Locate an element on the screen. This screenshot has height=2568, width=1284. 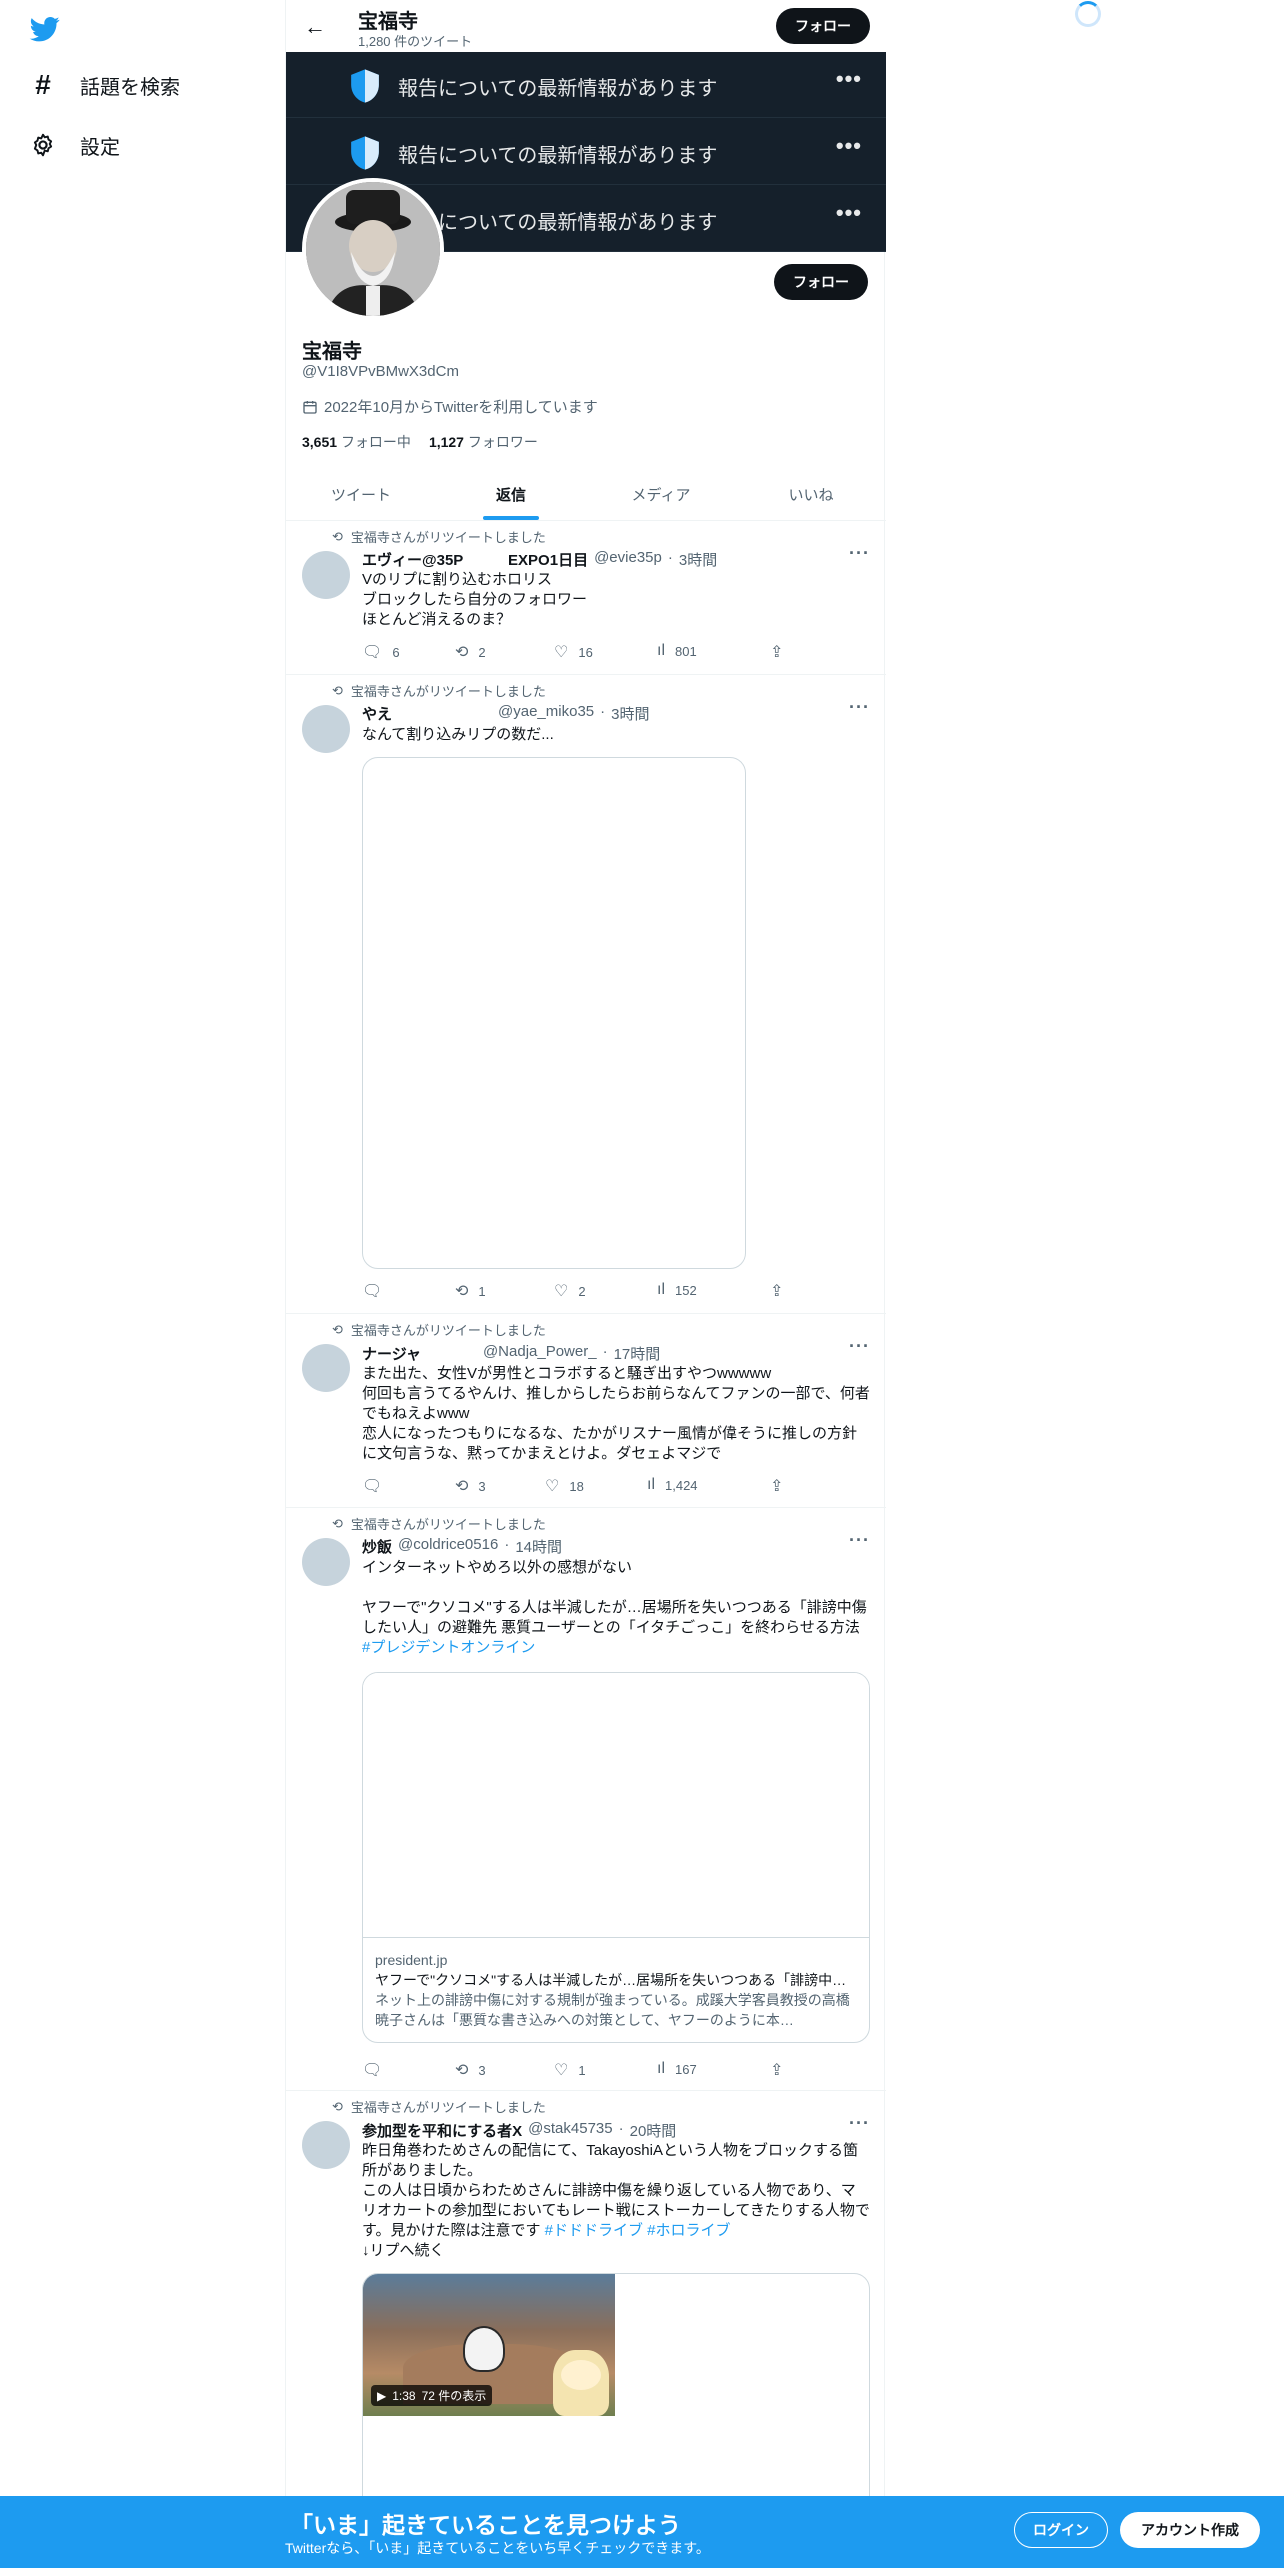
tweet-time: 20時間 is located at coordinates (653, 2130).